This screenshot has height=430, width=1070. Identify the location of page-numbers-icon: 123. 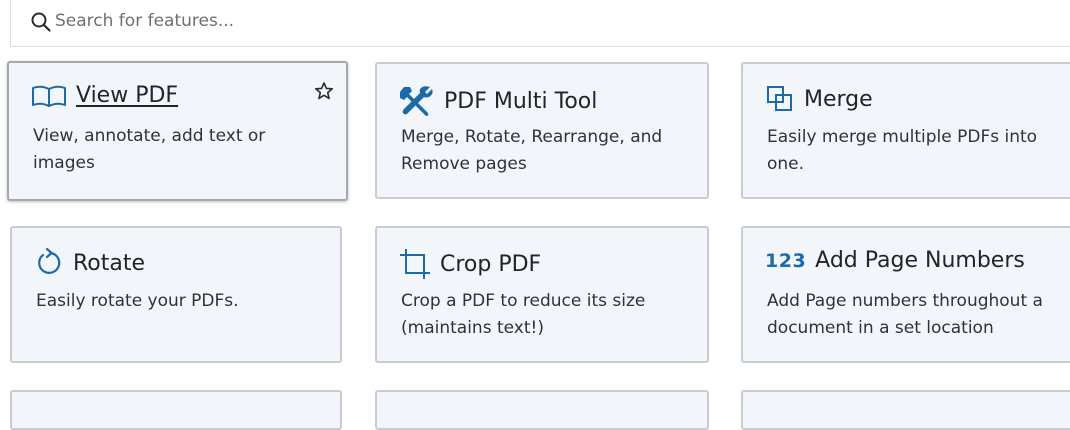
(786, 260).